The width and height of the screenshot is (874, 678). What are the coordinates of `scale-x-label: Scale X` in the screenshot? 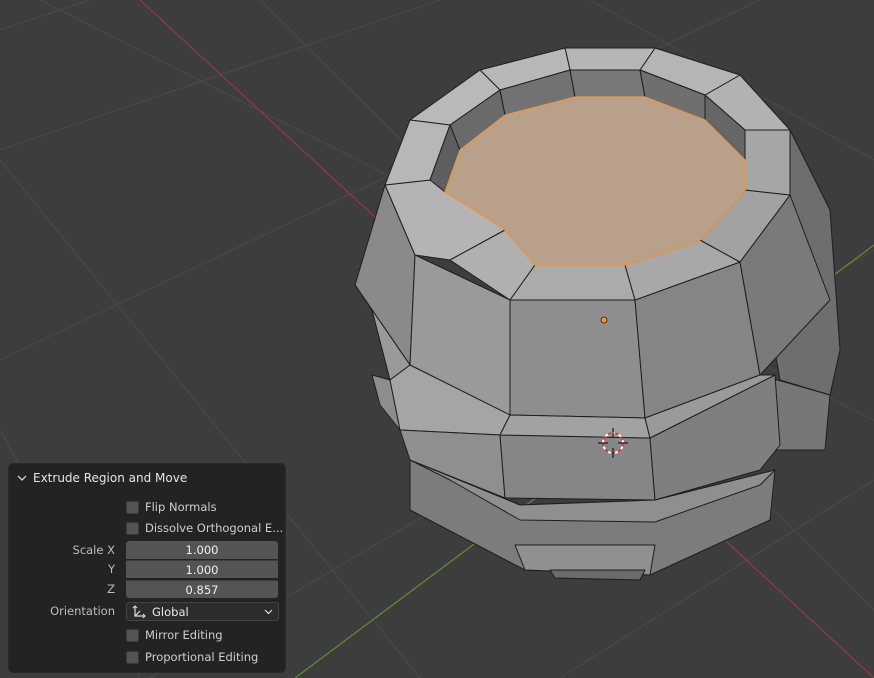 It's located at (93, 550).